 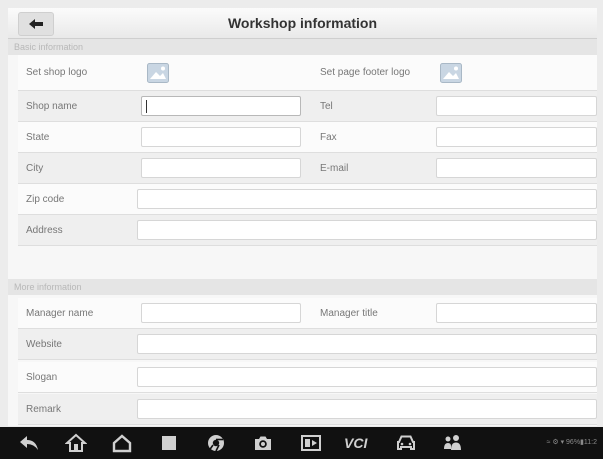 I want to click on car-icon, so click(x=406, y=443).